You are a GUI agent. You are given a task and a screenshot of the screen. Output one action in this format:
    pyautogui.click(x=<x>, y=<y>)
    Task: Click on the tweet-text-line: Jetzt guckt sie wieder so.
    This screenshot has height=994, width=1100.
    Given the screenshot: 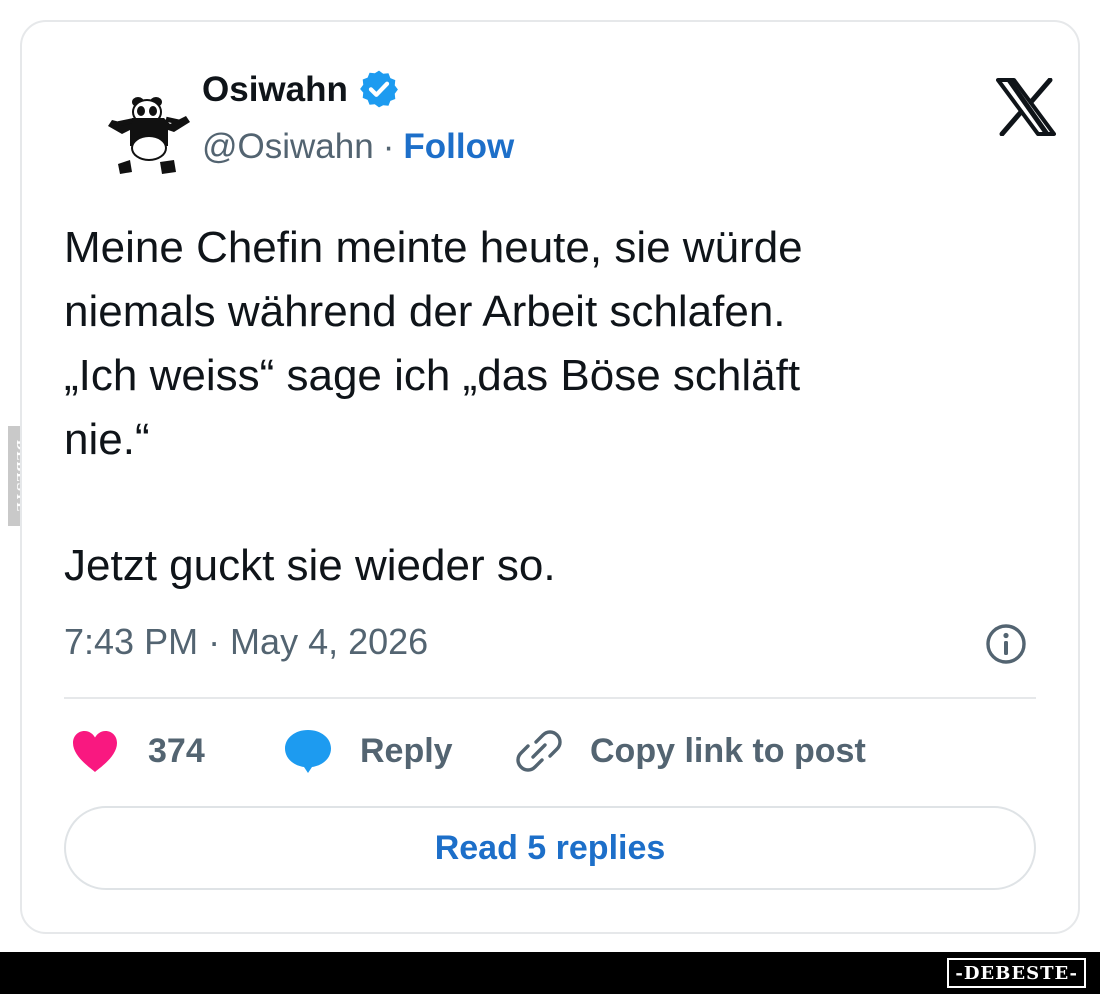 What is the action you would take?
    pyautogui.click(x=310, y=565)
    